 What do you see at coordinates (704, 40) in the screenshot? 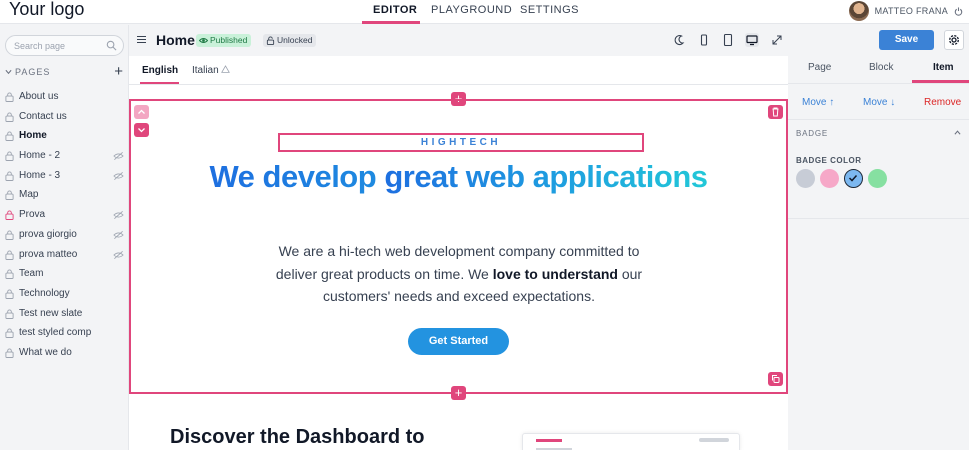
I see `mobile-view-icon` at bounding box center [704, 40].